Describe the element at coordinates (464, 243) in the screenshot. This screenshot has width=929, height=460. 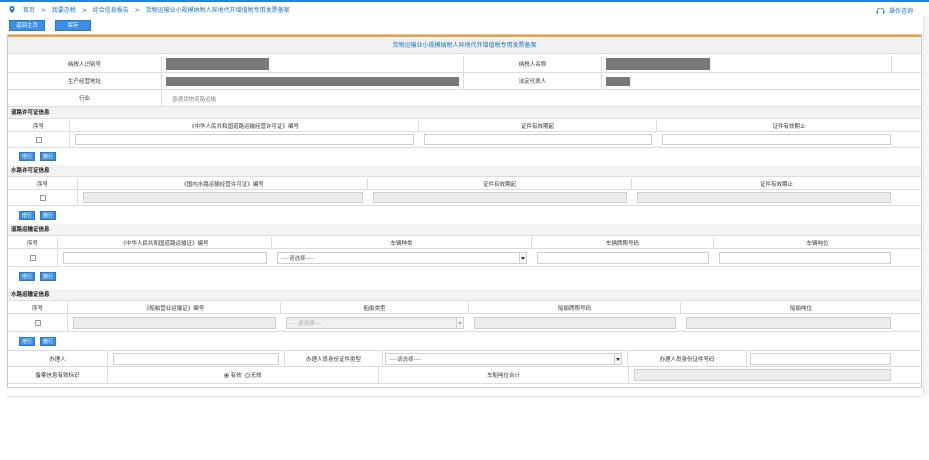
I see `road-transport-header: 序号 《中华人民共和国道路运输证》编号 车辆种类 车辆牌照号码 车辆吨位` at that location.